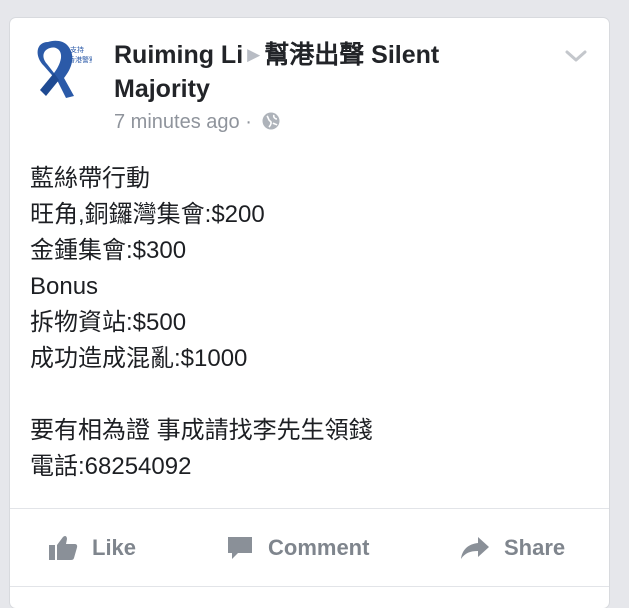 This screenshot has height=608, width=629. Describe the element at coordinates (254, 54) in the screenshot. I see `right-triangle-icon: ▶` at that location.